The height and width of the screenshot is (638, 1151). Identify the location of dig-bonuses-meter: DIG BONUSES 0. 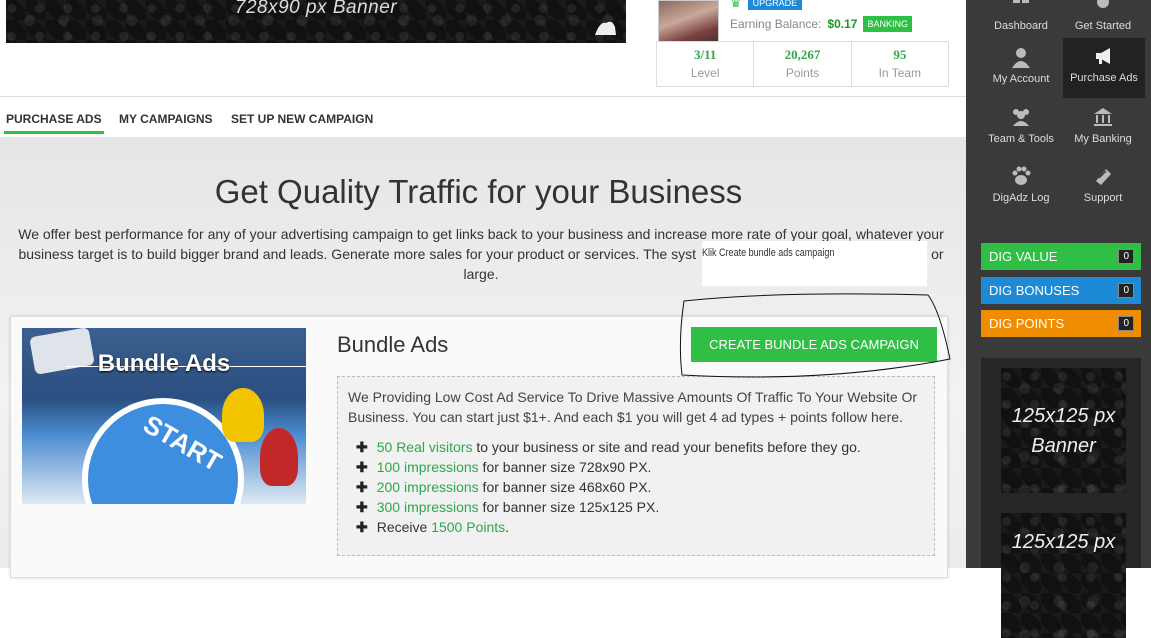
(1061, 290).